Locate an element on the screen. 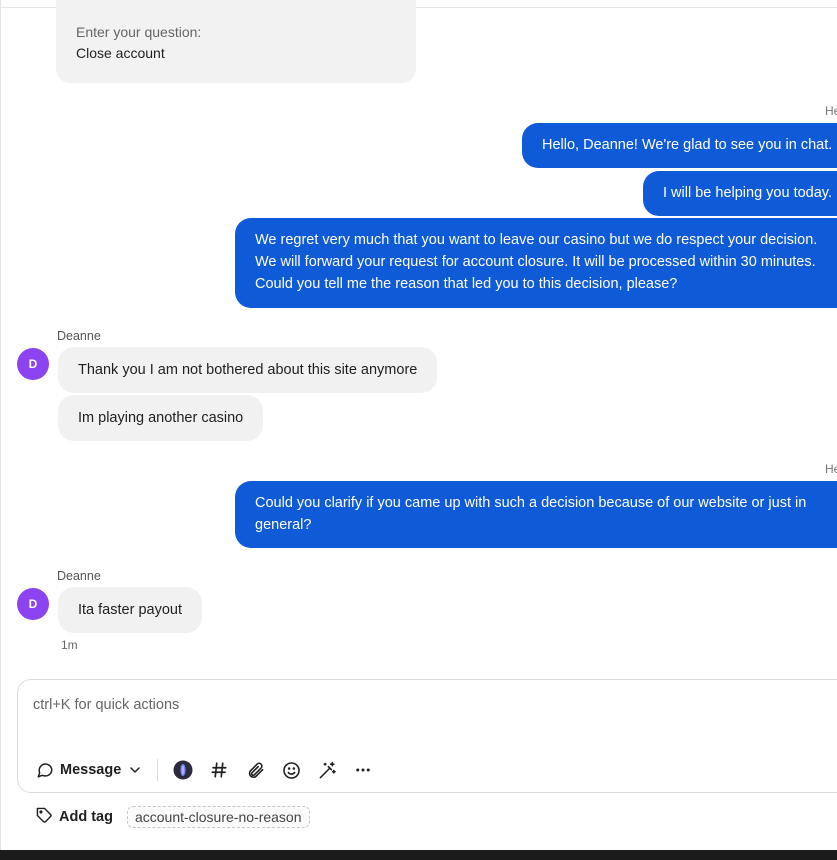 The height and width of the screenshot is (860, 837). message-text: Ita faster payout is located at coordinates (130, 610).